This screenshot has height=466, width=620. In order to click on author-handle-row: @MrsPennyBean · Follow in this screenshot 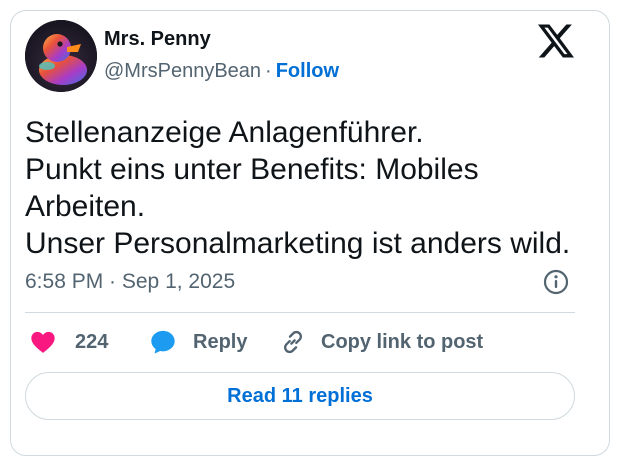, I will do `click(221, 71)`.